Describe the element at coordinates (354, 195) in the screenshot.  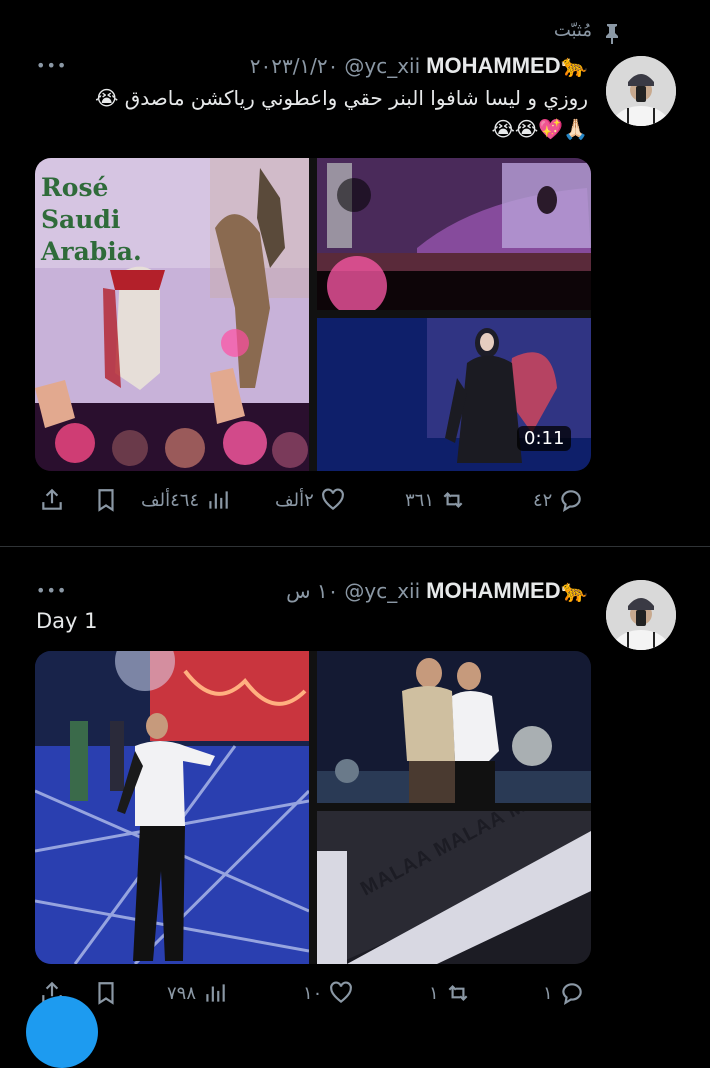
I see `no-captions-icon` at that location.